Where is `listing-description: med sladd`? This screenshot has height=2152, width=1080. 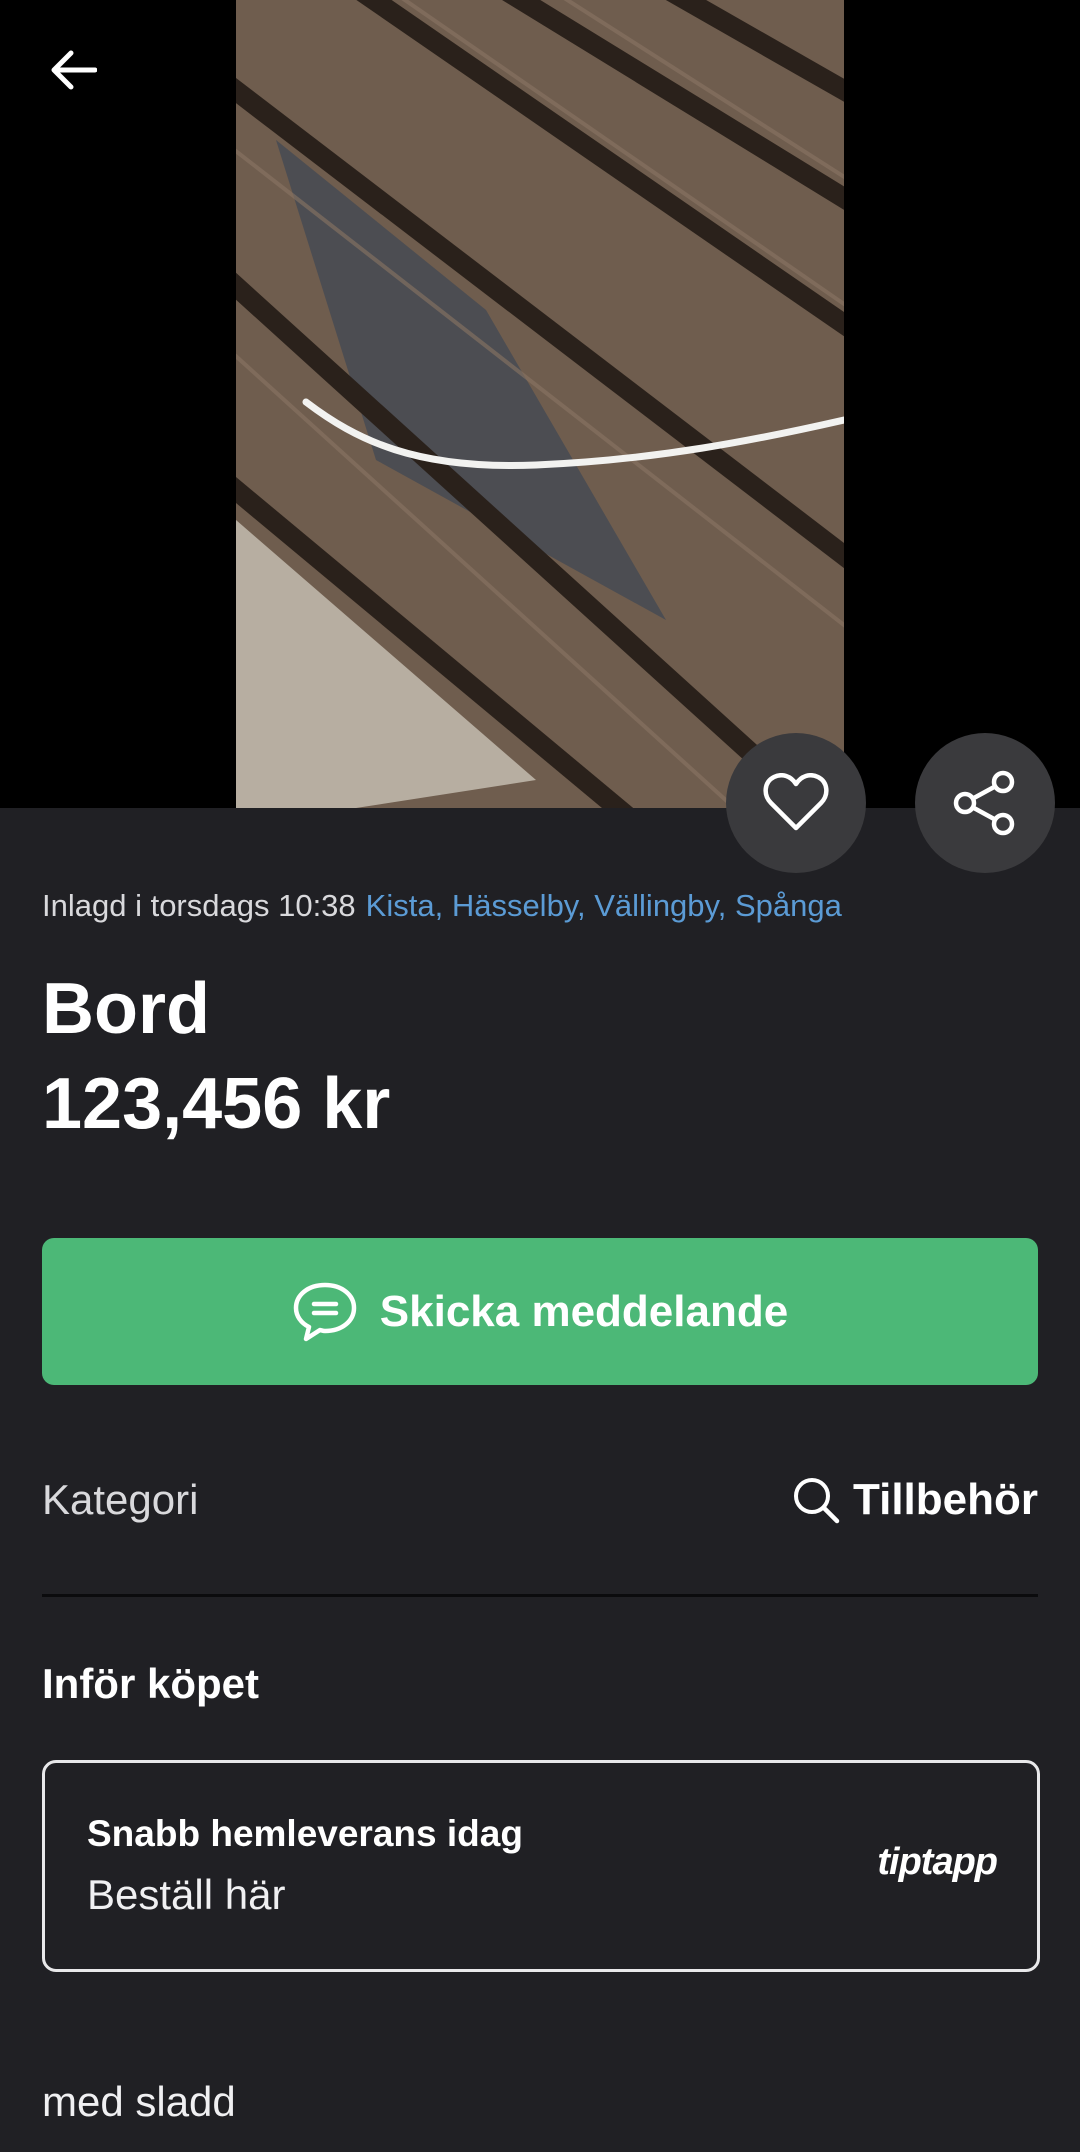 listing-description: med sladd is located at coordinates (139, 2101).